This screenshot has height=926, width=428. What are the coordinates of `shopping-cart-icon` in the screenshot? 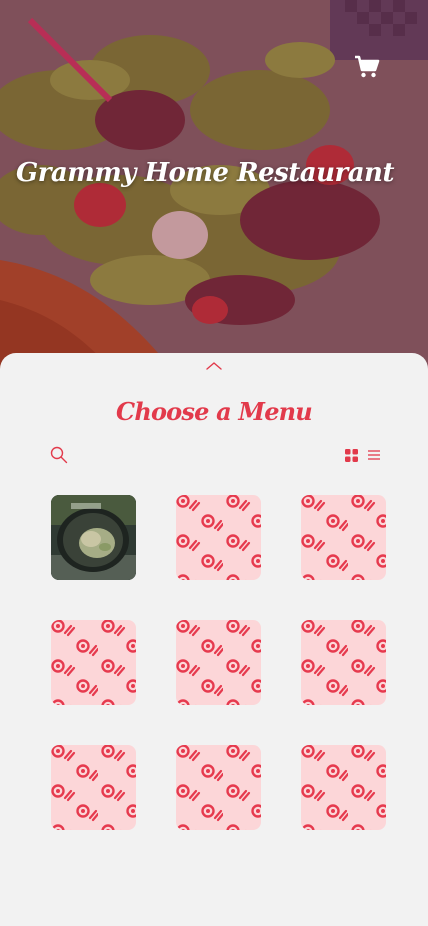 It's located at (367, 67).